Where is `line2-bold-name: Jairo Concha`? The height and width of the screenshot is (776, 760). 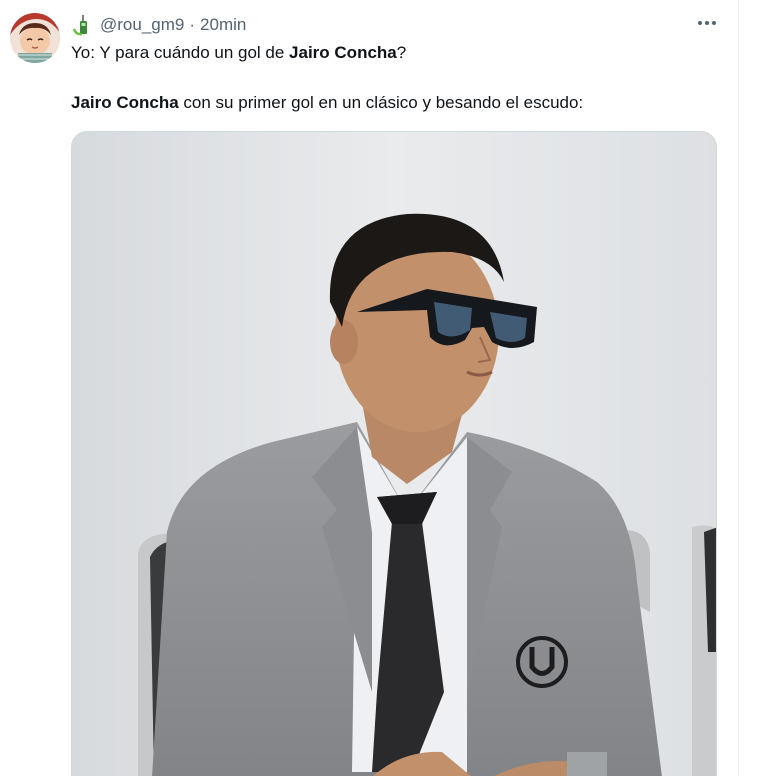
line2-bold-name: Jairo Concha is located at coordinates (125, 102).